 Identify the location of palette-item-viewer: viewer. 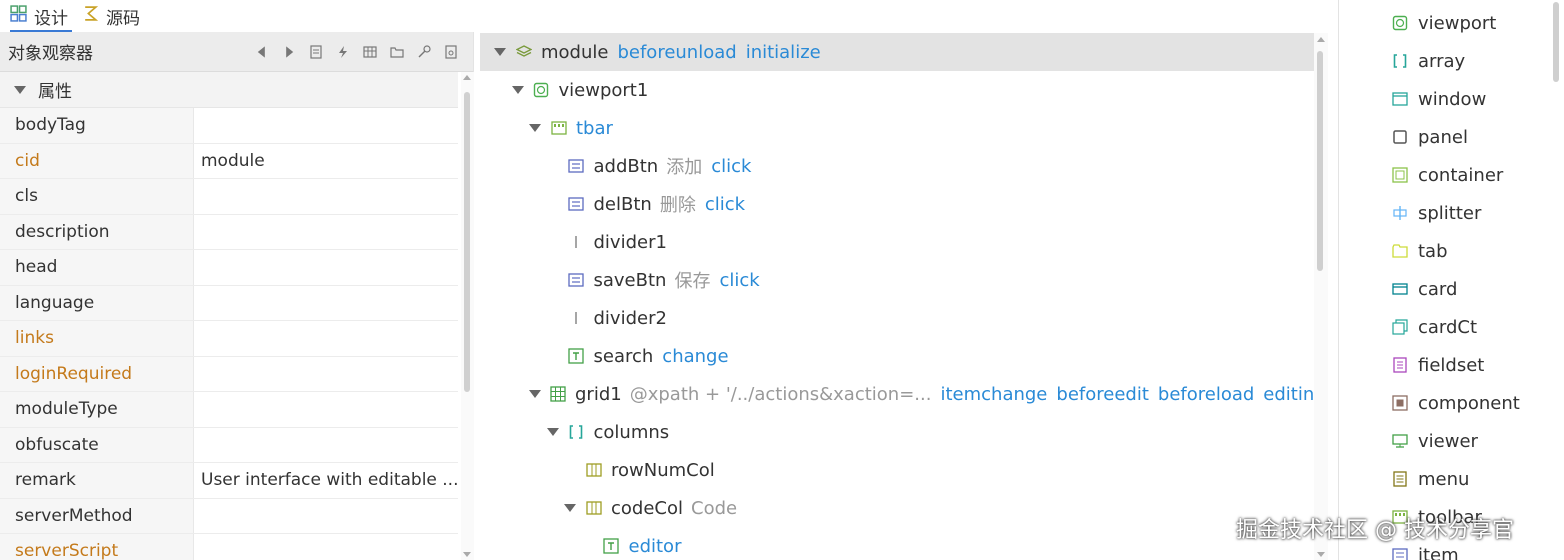
(1434, 441).